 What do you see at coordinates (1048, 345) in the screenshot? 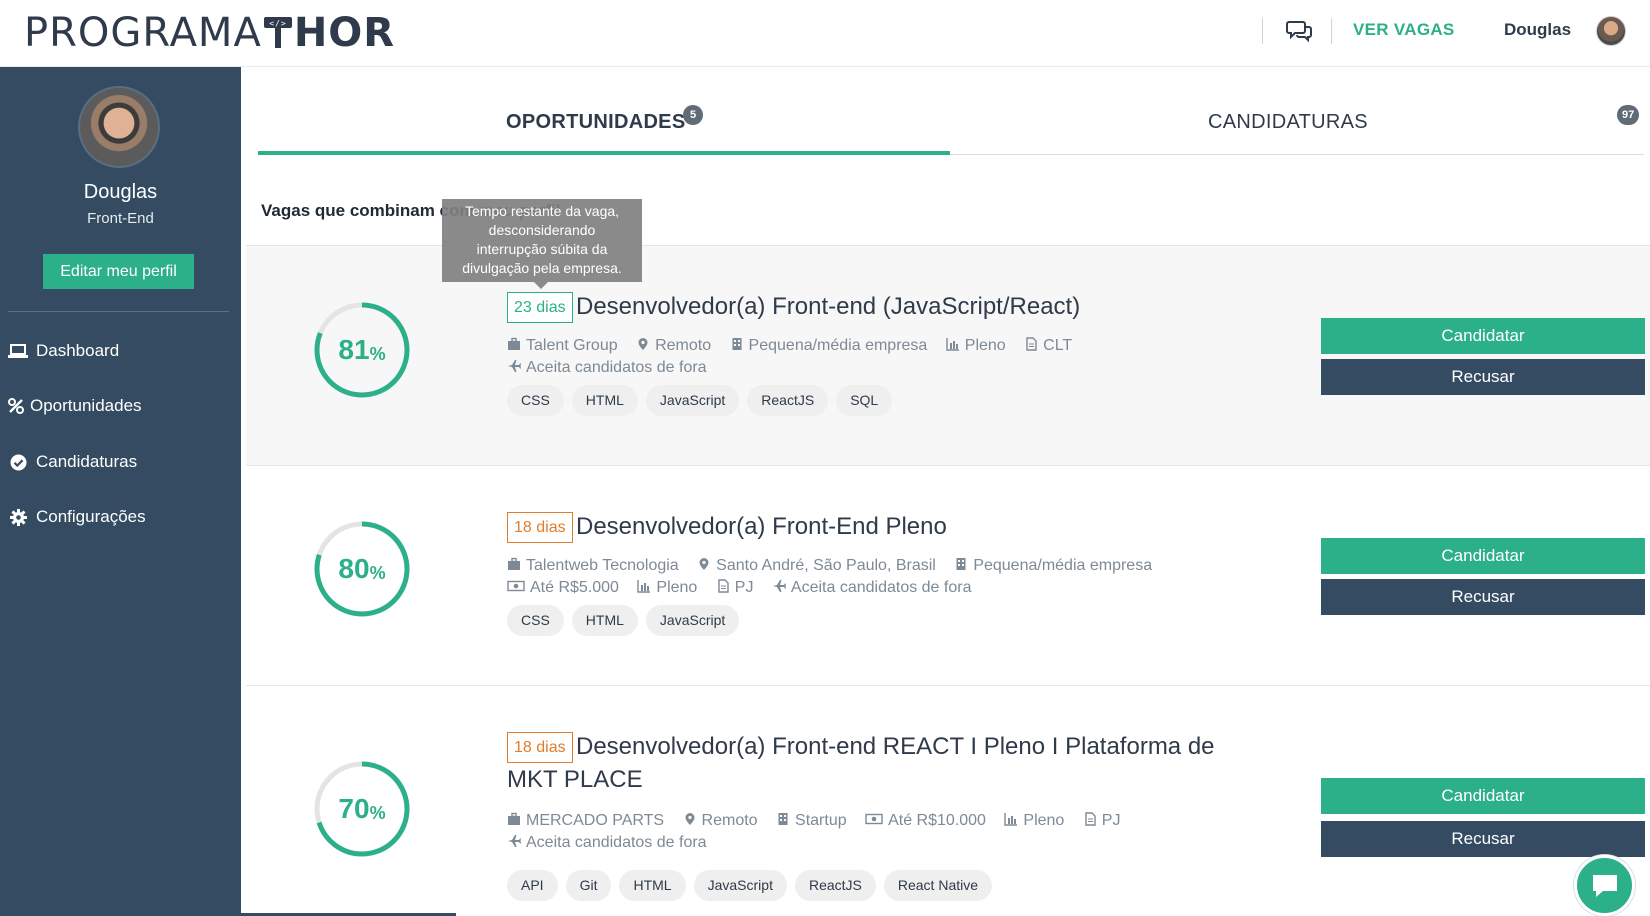
I see `job-meta-item: CLT` at bounding box center [1048, 345].